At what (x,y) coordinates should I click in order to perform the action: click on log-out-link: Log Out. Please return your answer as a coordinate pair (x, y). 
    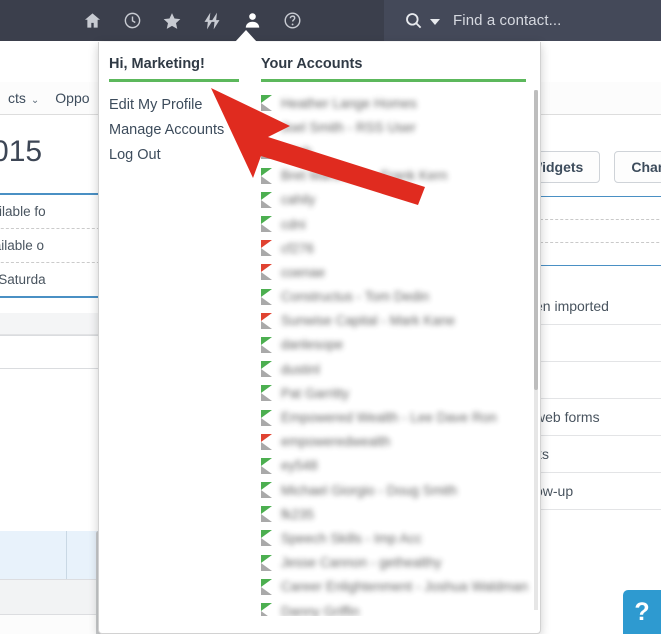
    Looking at the image, I should click on (181, 154).